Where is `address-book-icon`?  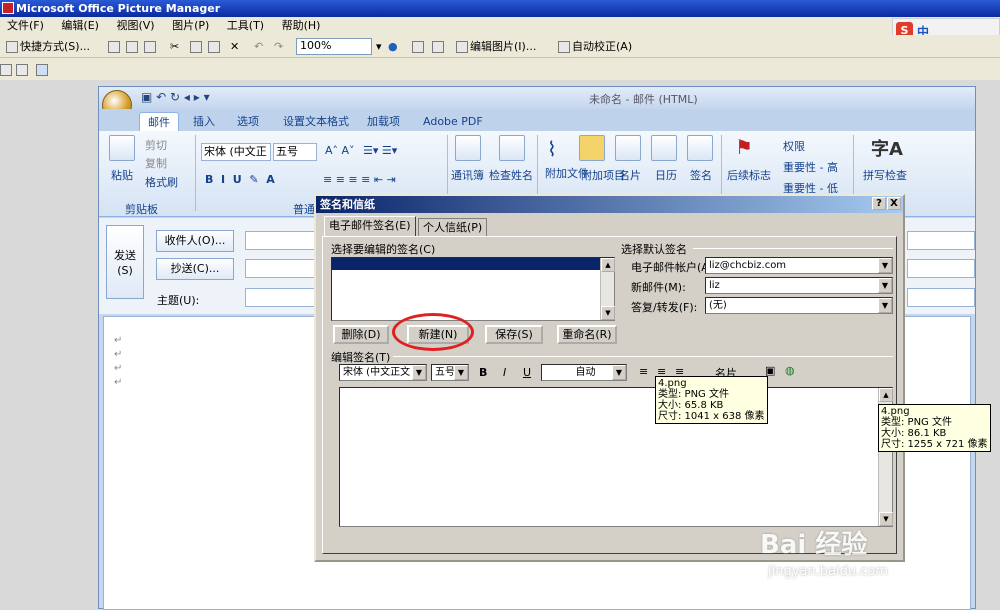
address-book-icon is located at coordinates (468, 148).